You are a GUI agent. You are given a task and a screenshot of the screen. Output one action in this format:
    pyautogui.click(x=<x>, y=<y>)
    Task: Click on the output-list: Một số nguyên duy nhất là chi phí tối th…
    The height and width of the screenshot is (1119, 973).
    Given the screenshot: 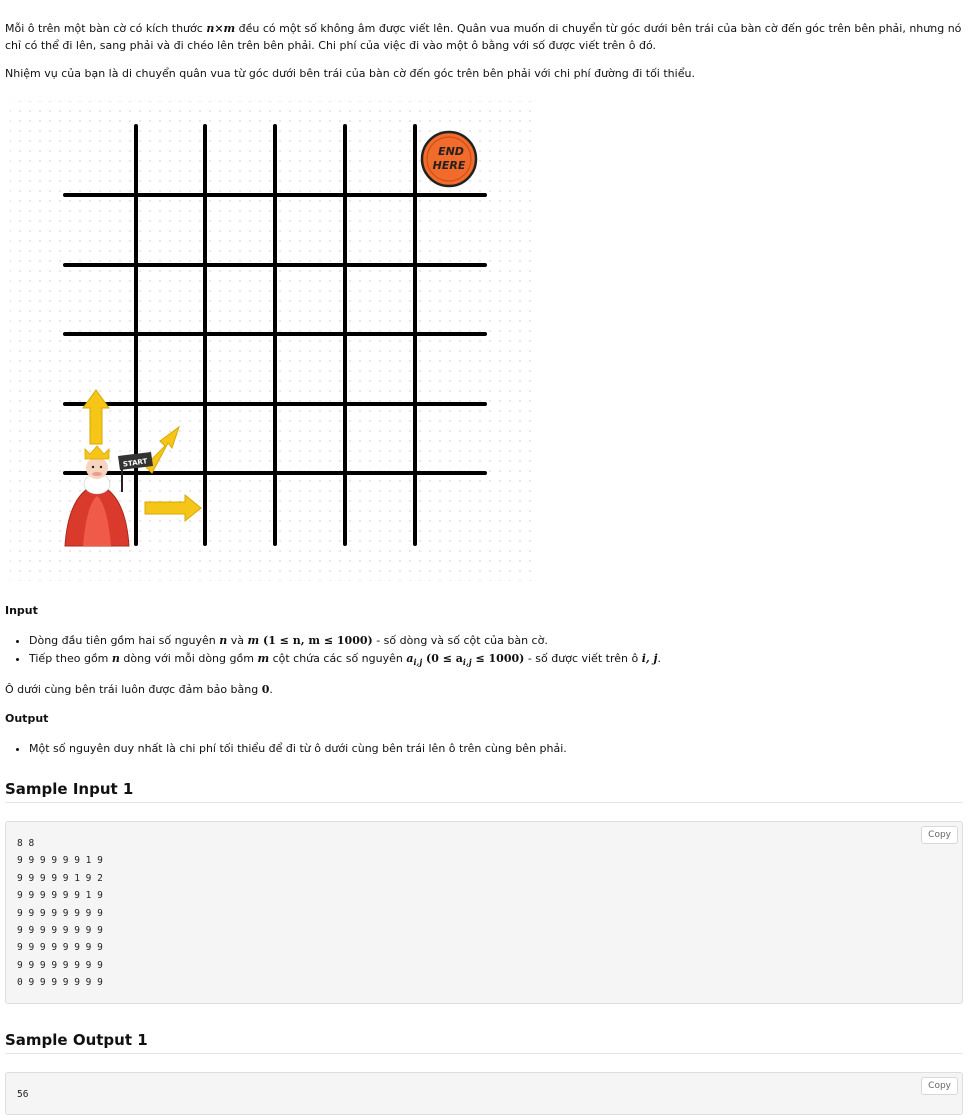 What is the action you would take?
    pyautogui.click(x=286, y=749)
    